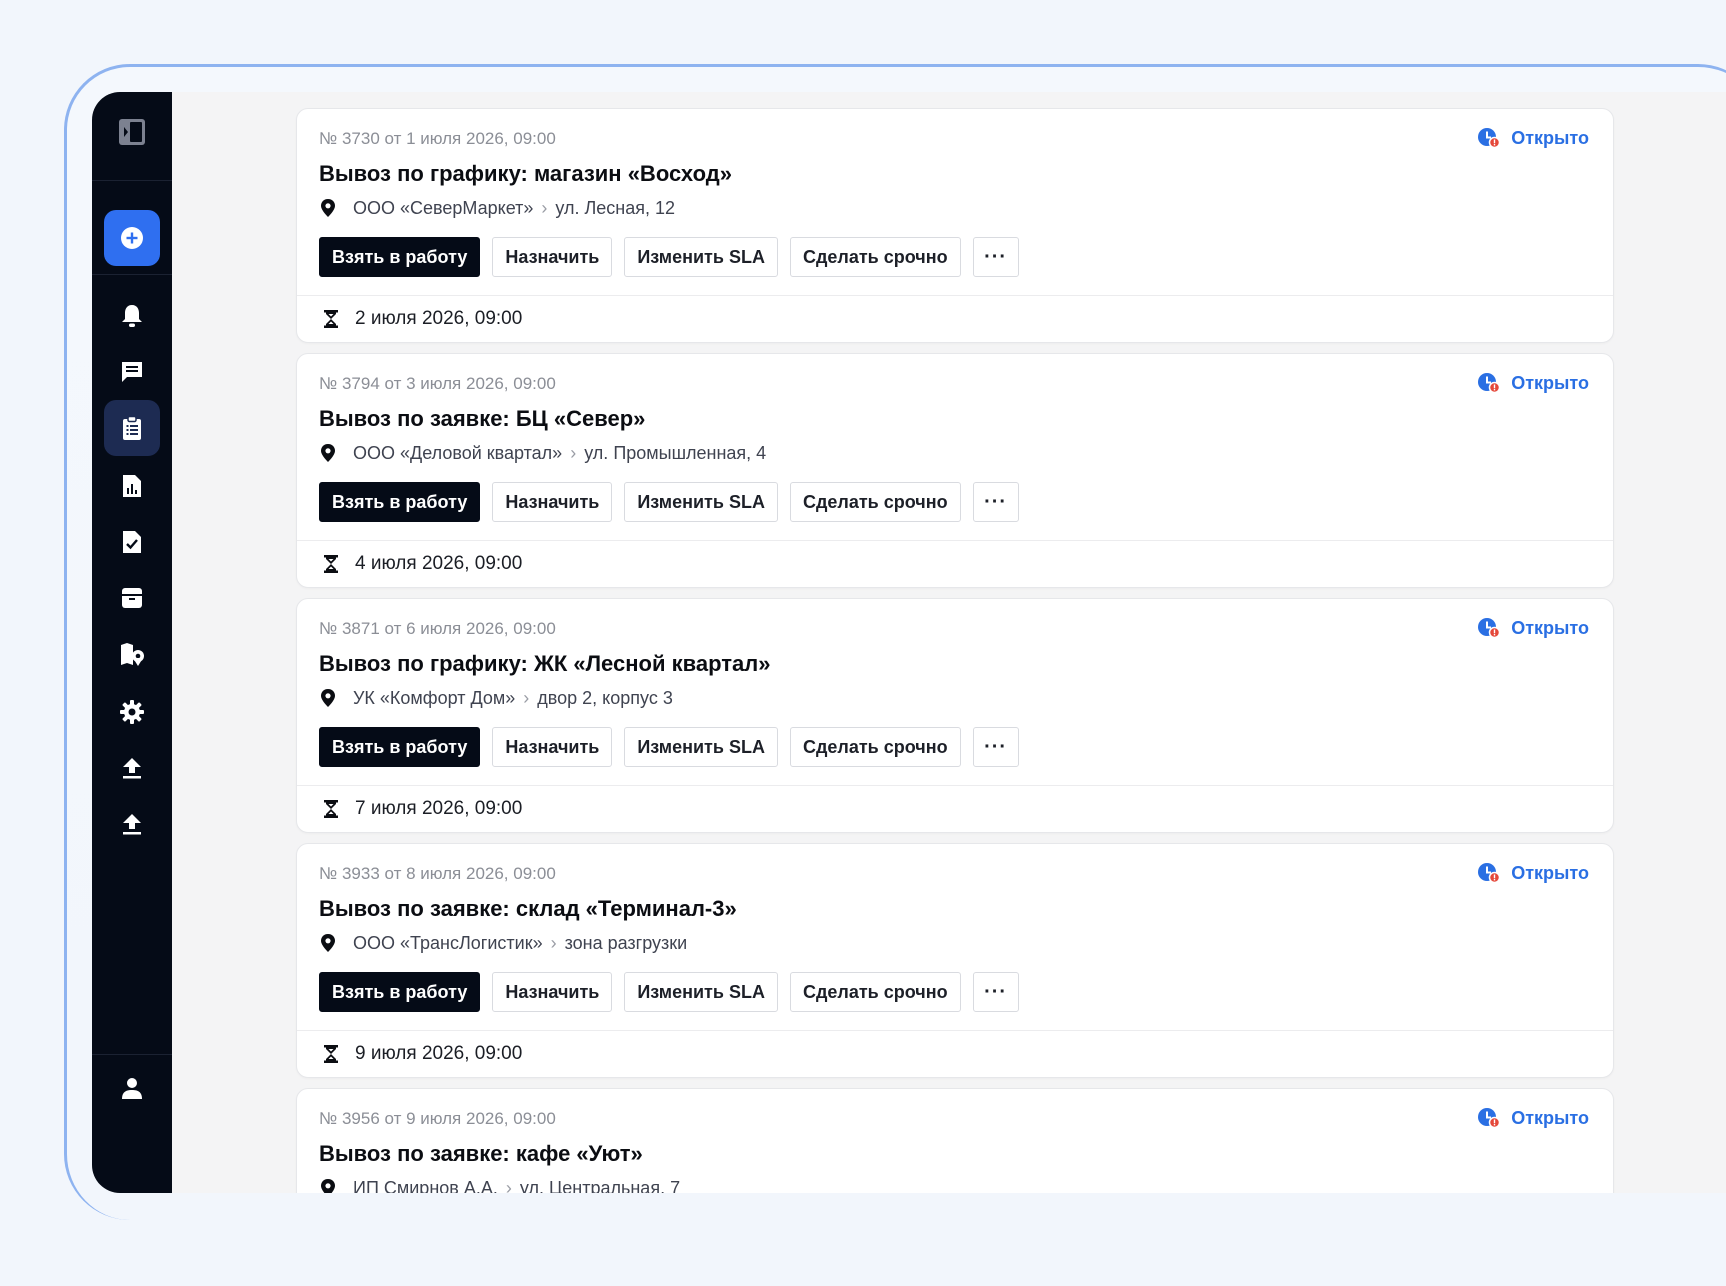 This screenshot has width=1726, height=1286. Describe the element at coordinates (439, 563) in the screenshot. I see `deadline-date: 4 июля 2026, 09:00` at that location.